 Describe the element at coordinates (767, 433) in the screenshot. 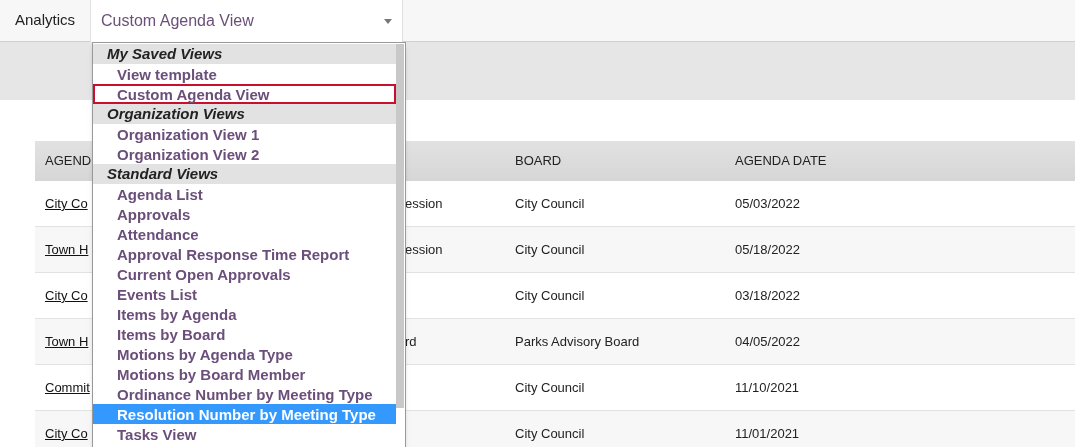

I see `table-cell: 11/01/2021` at that location.